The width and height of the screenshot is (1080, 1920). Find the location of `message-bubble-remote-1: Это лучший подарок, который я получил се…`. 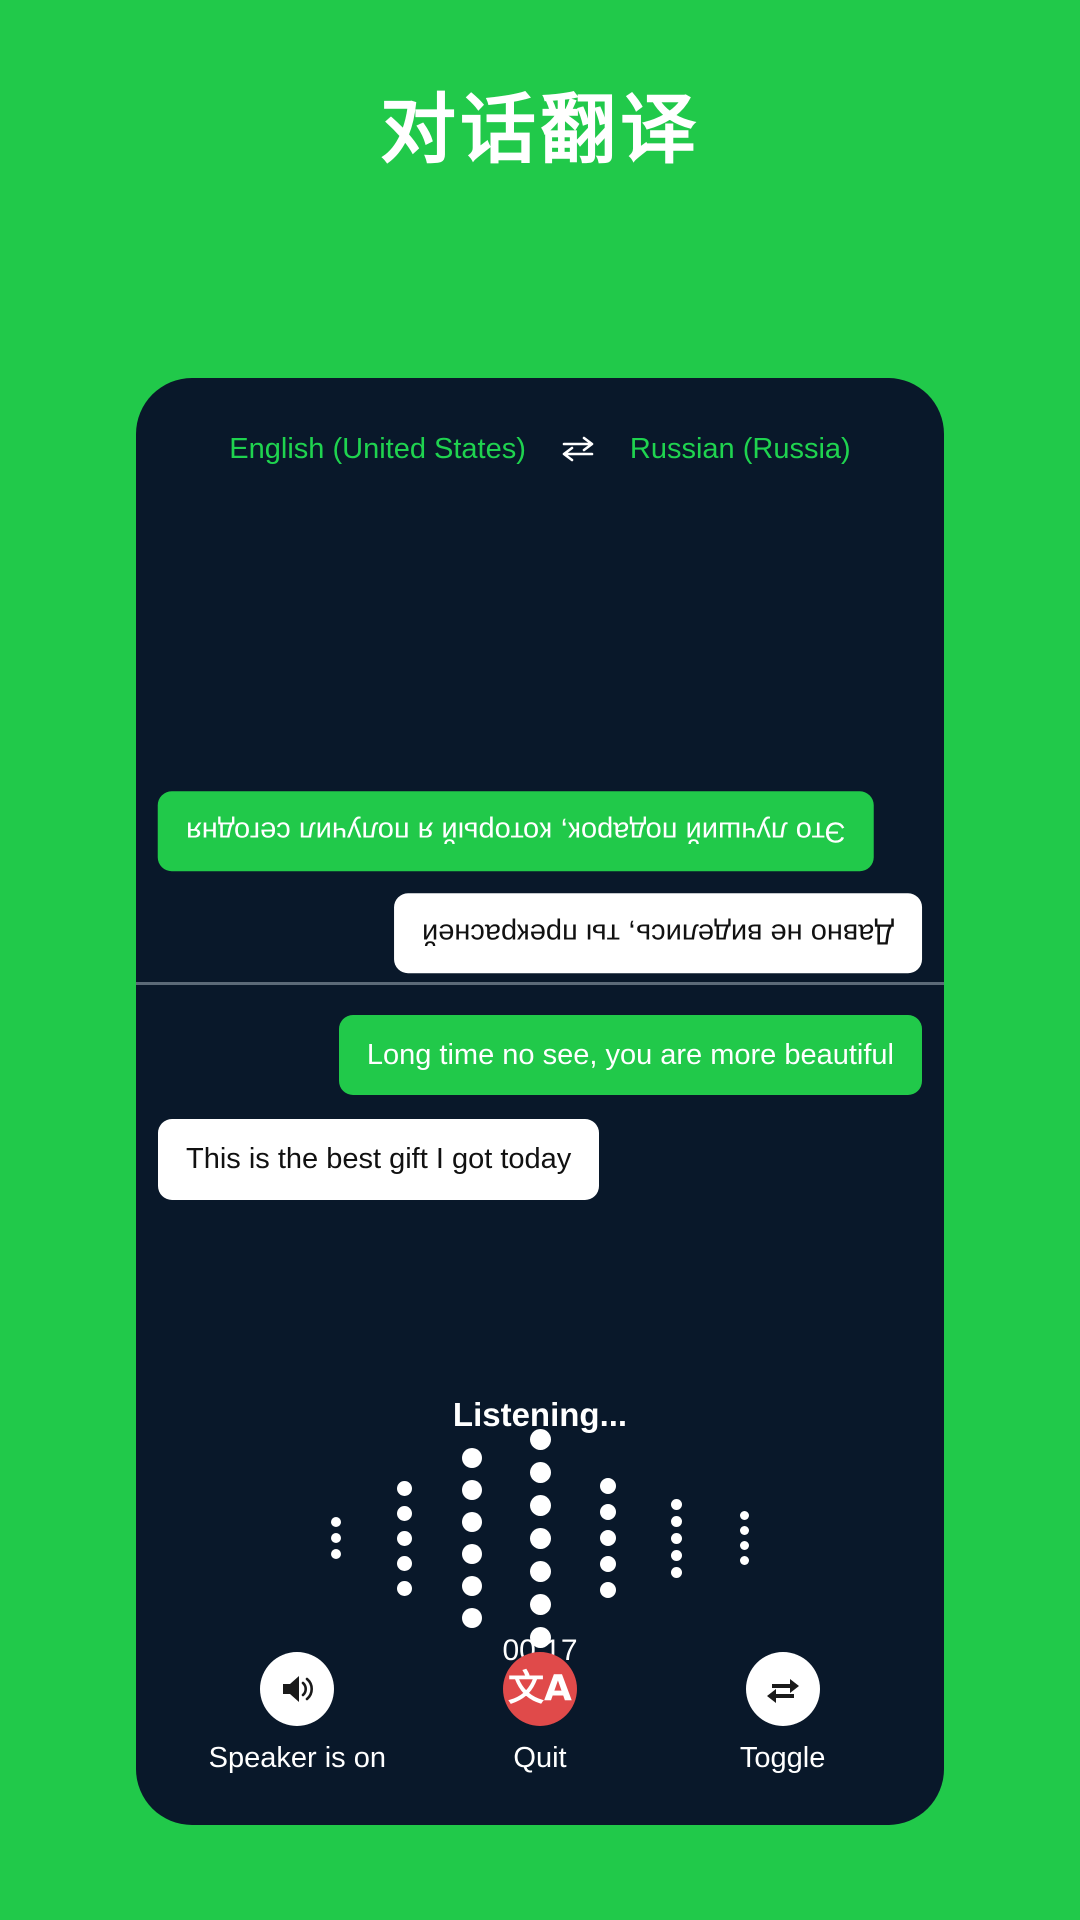

message-bubble-remote-1: Это лучший подарок, который я получил се… is located at coordinates (516, 830).